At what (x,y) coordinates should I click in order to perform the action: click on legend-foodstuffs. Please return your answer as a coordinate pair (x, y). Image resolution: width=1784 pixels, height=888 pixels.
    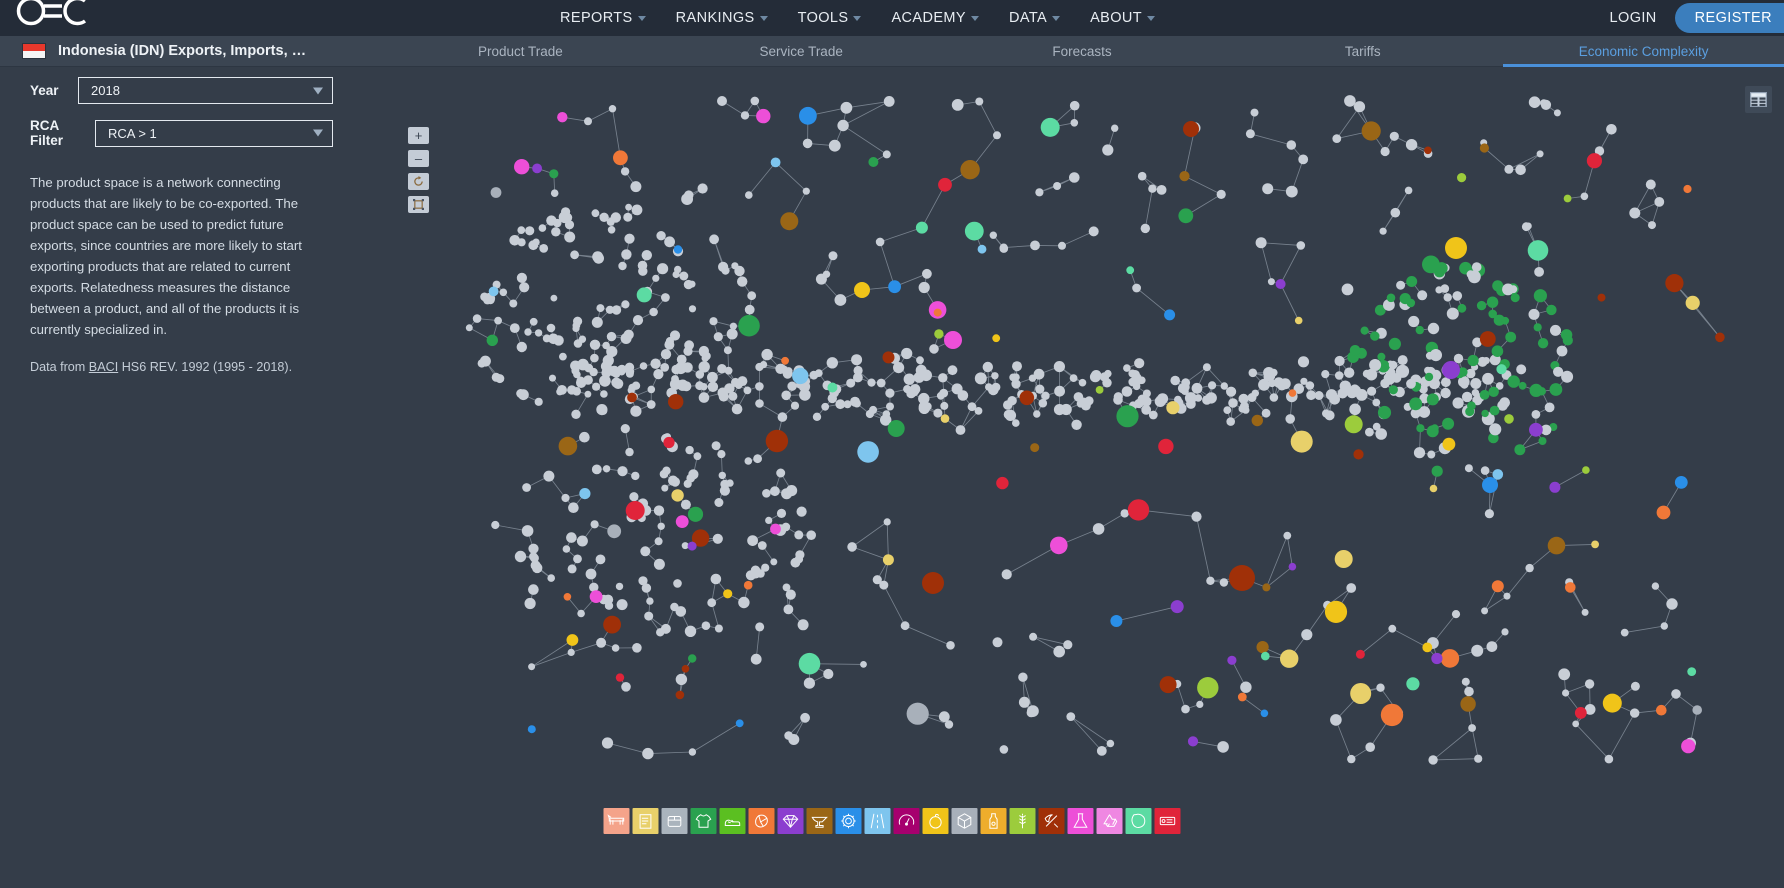
    Looking at the image, I should click on (964, 821).